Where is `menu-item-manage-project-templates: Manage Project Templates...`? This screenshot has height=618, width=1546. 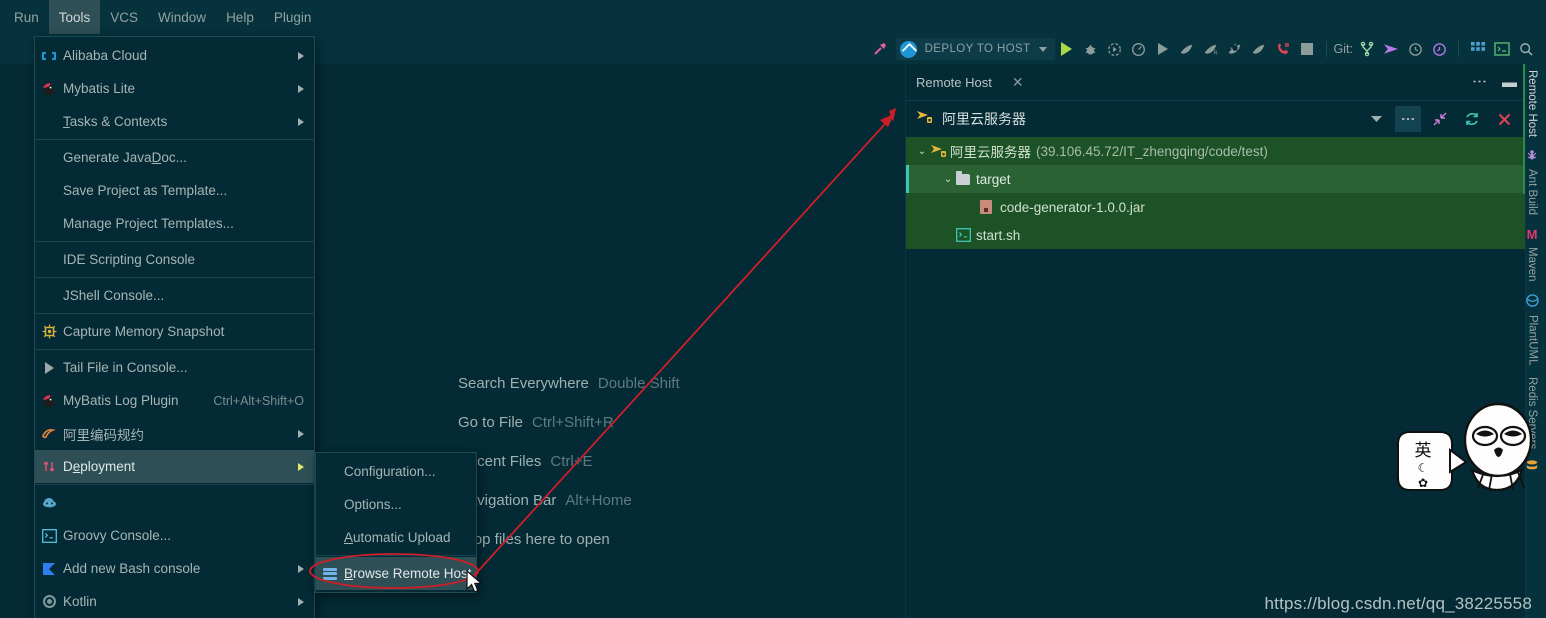 menu-item-manage-project-templates: Manage Project Templates... is located at coordinates (174, 223).